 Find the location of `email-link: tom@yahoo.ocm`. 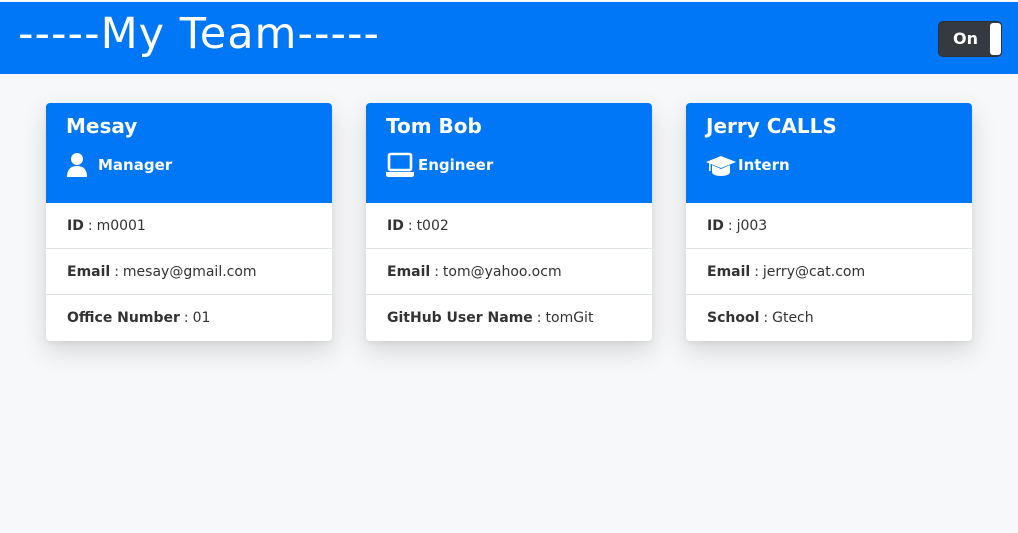

email-link: tom@yahoo.ocm is located at coordinates (502, 272).